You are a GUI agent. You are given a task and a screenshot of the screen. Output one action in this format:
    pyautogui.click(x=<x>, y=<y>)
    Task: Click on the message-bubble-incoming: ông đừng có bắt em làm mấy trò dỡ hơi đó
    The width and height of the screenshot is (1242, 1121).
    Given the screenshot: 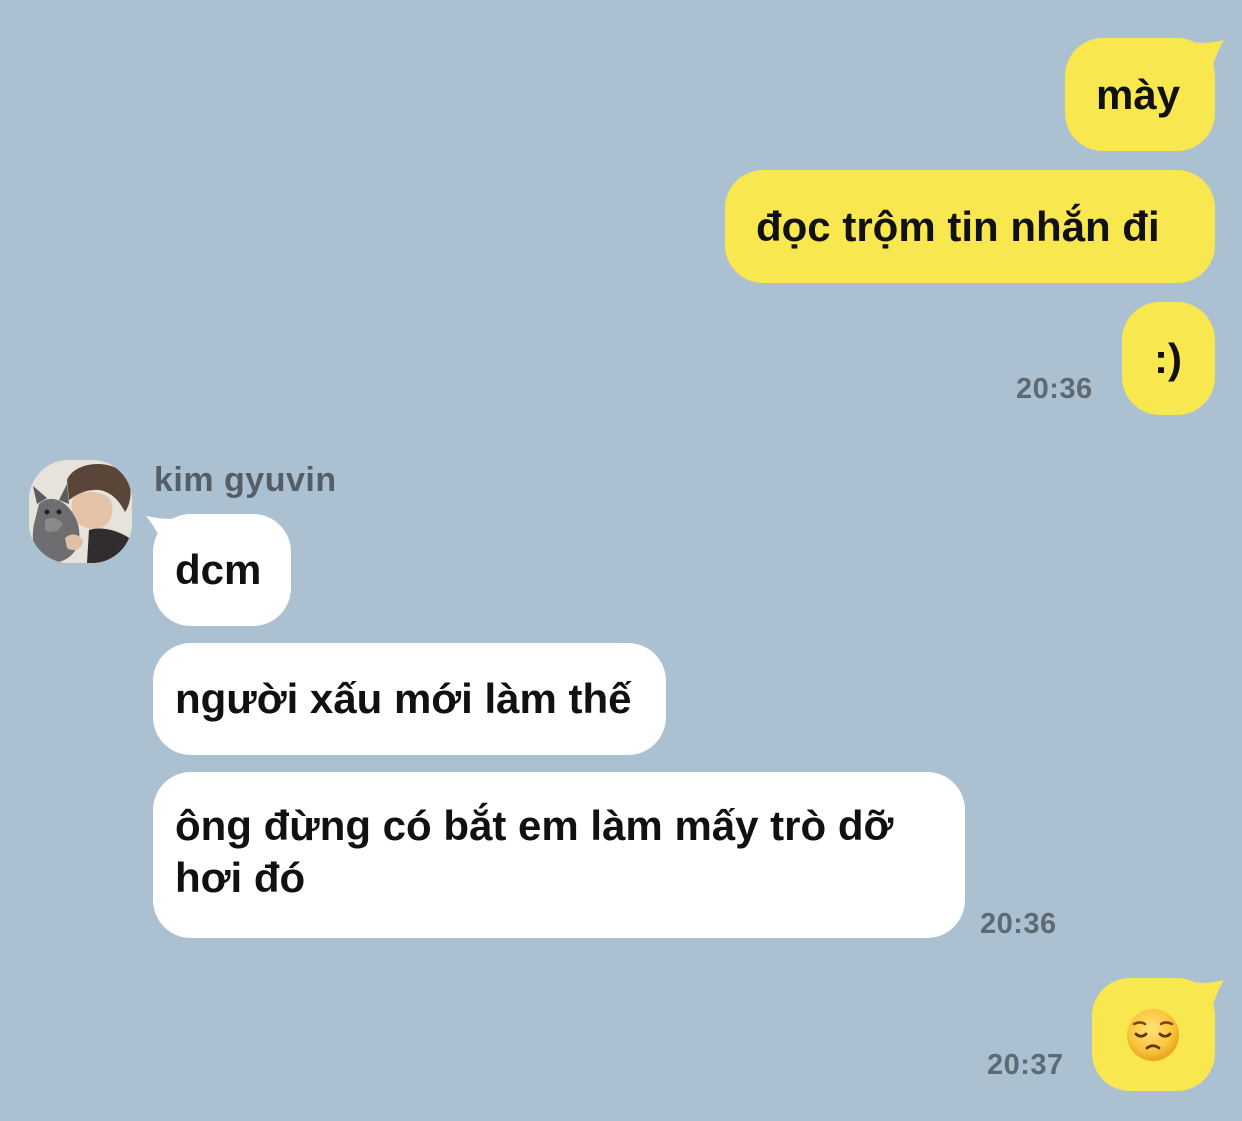 What is the action you would take?
    pyautogui.click(x=559, y=855)
    